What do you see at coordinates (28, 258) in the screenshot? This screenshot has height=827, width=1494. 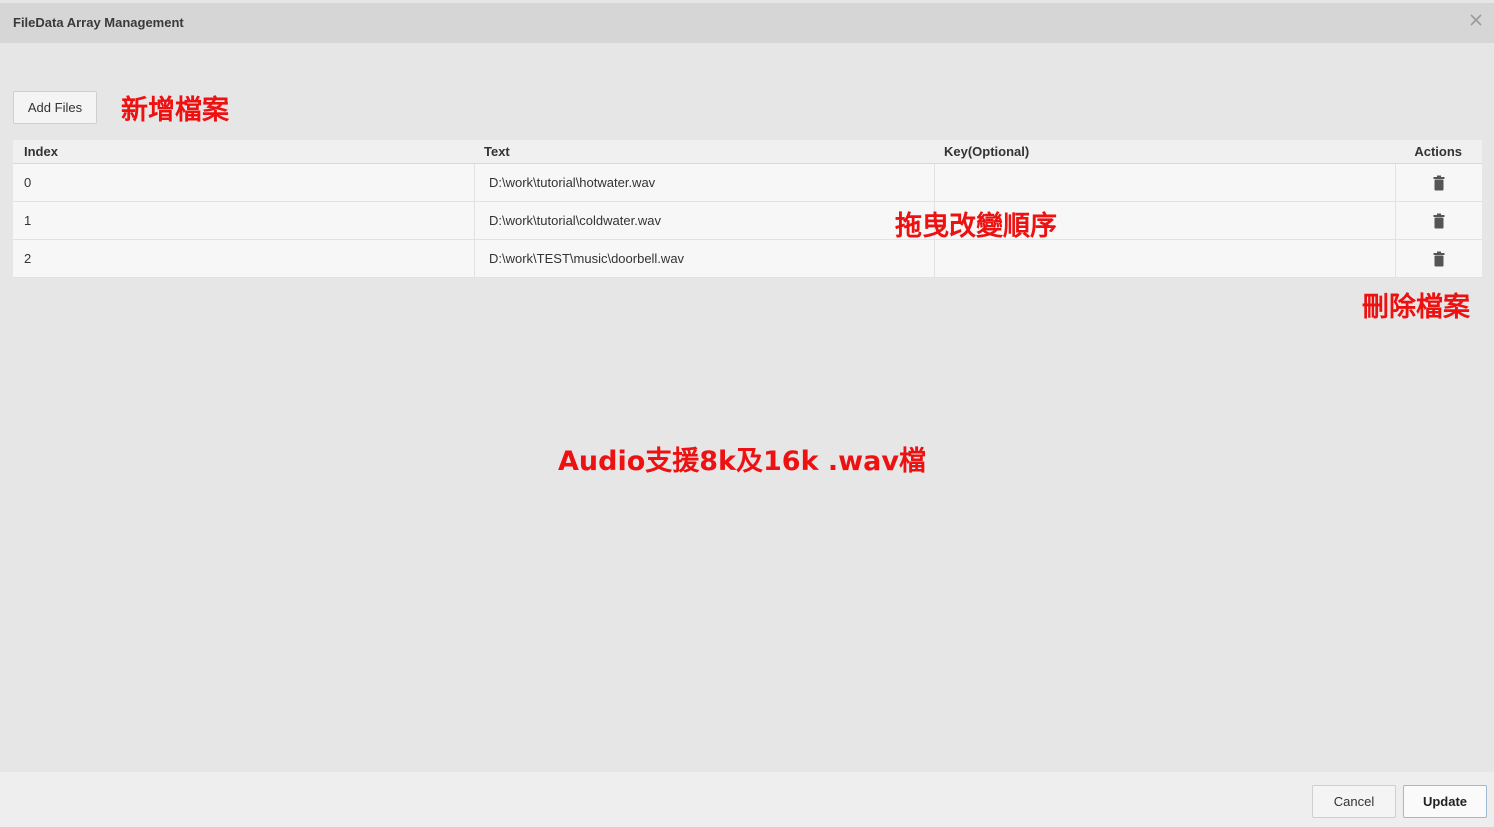 I see `row-index: 2` at bounding box center [28, 258].